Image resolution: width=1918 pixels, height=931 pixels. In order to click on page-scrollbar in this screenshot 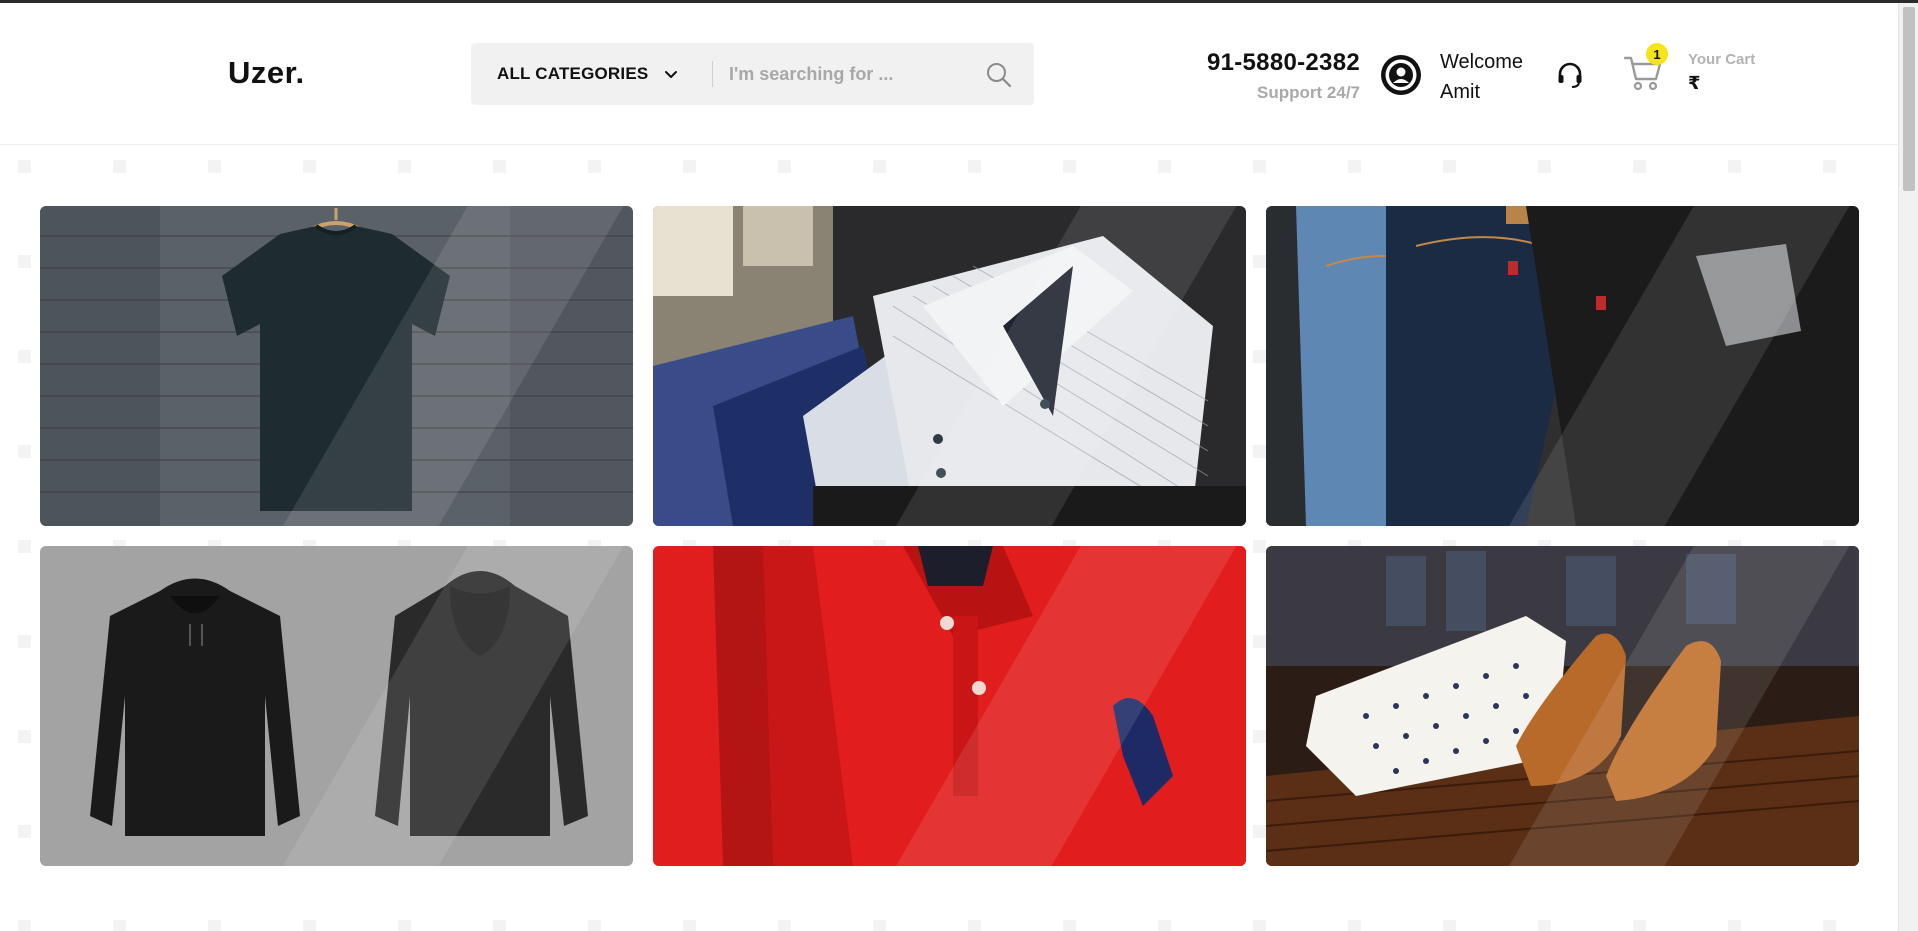, I will do `click(1908, 467)`.